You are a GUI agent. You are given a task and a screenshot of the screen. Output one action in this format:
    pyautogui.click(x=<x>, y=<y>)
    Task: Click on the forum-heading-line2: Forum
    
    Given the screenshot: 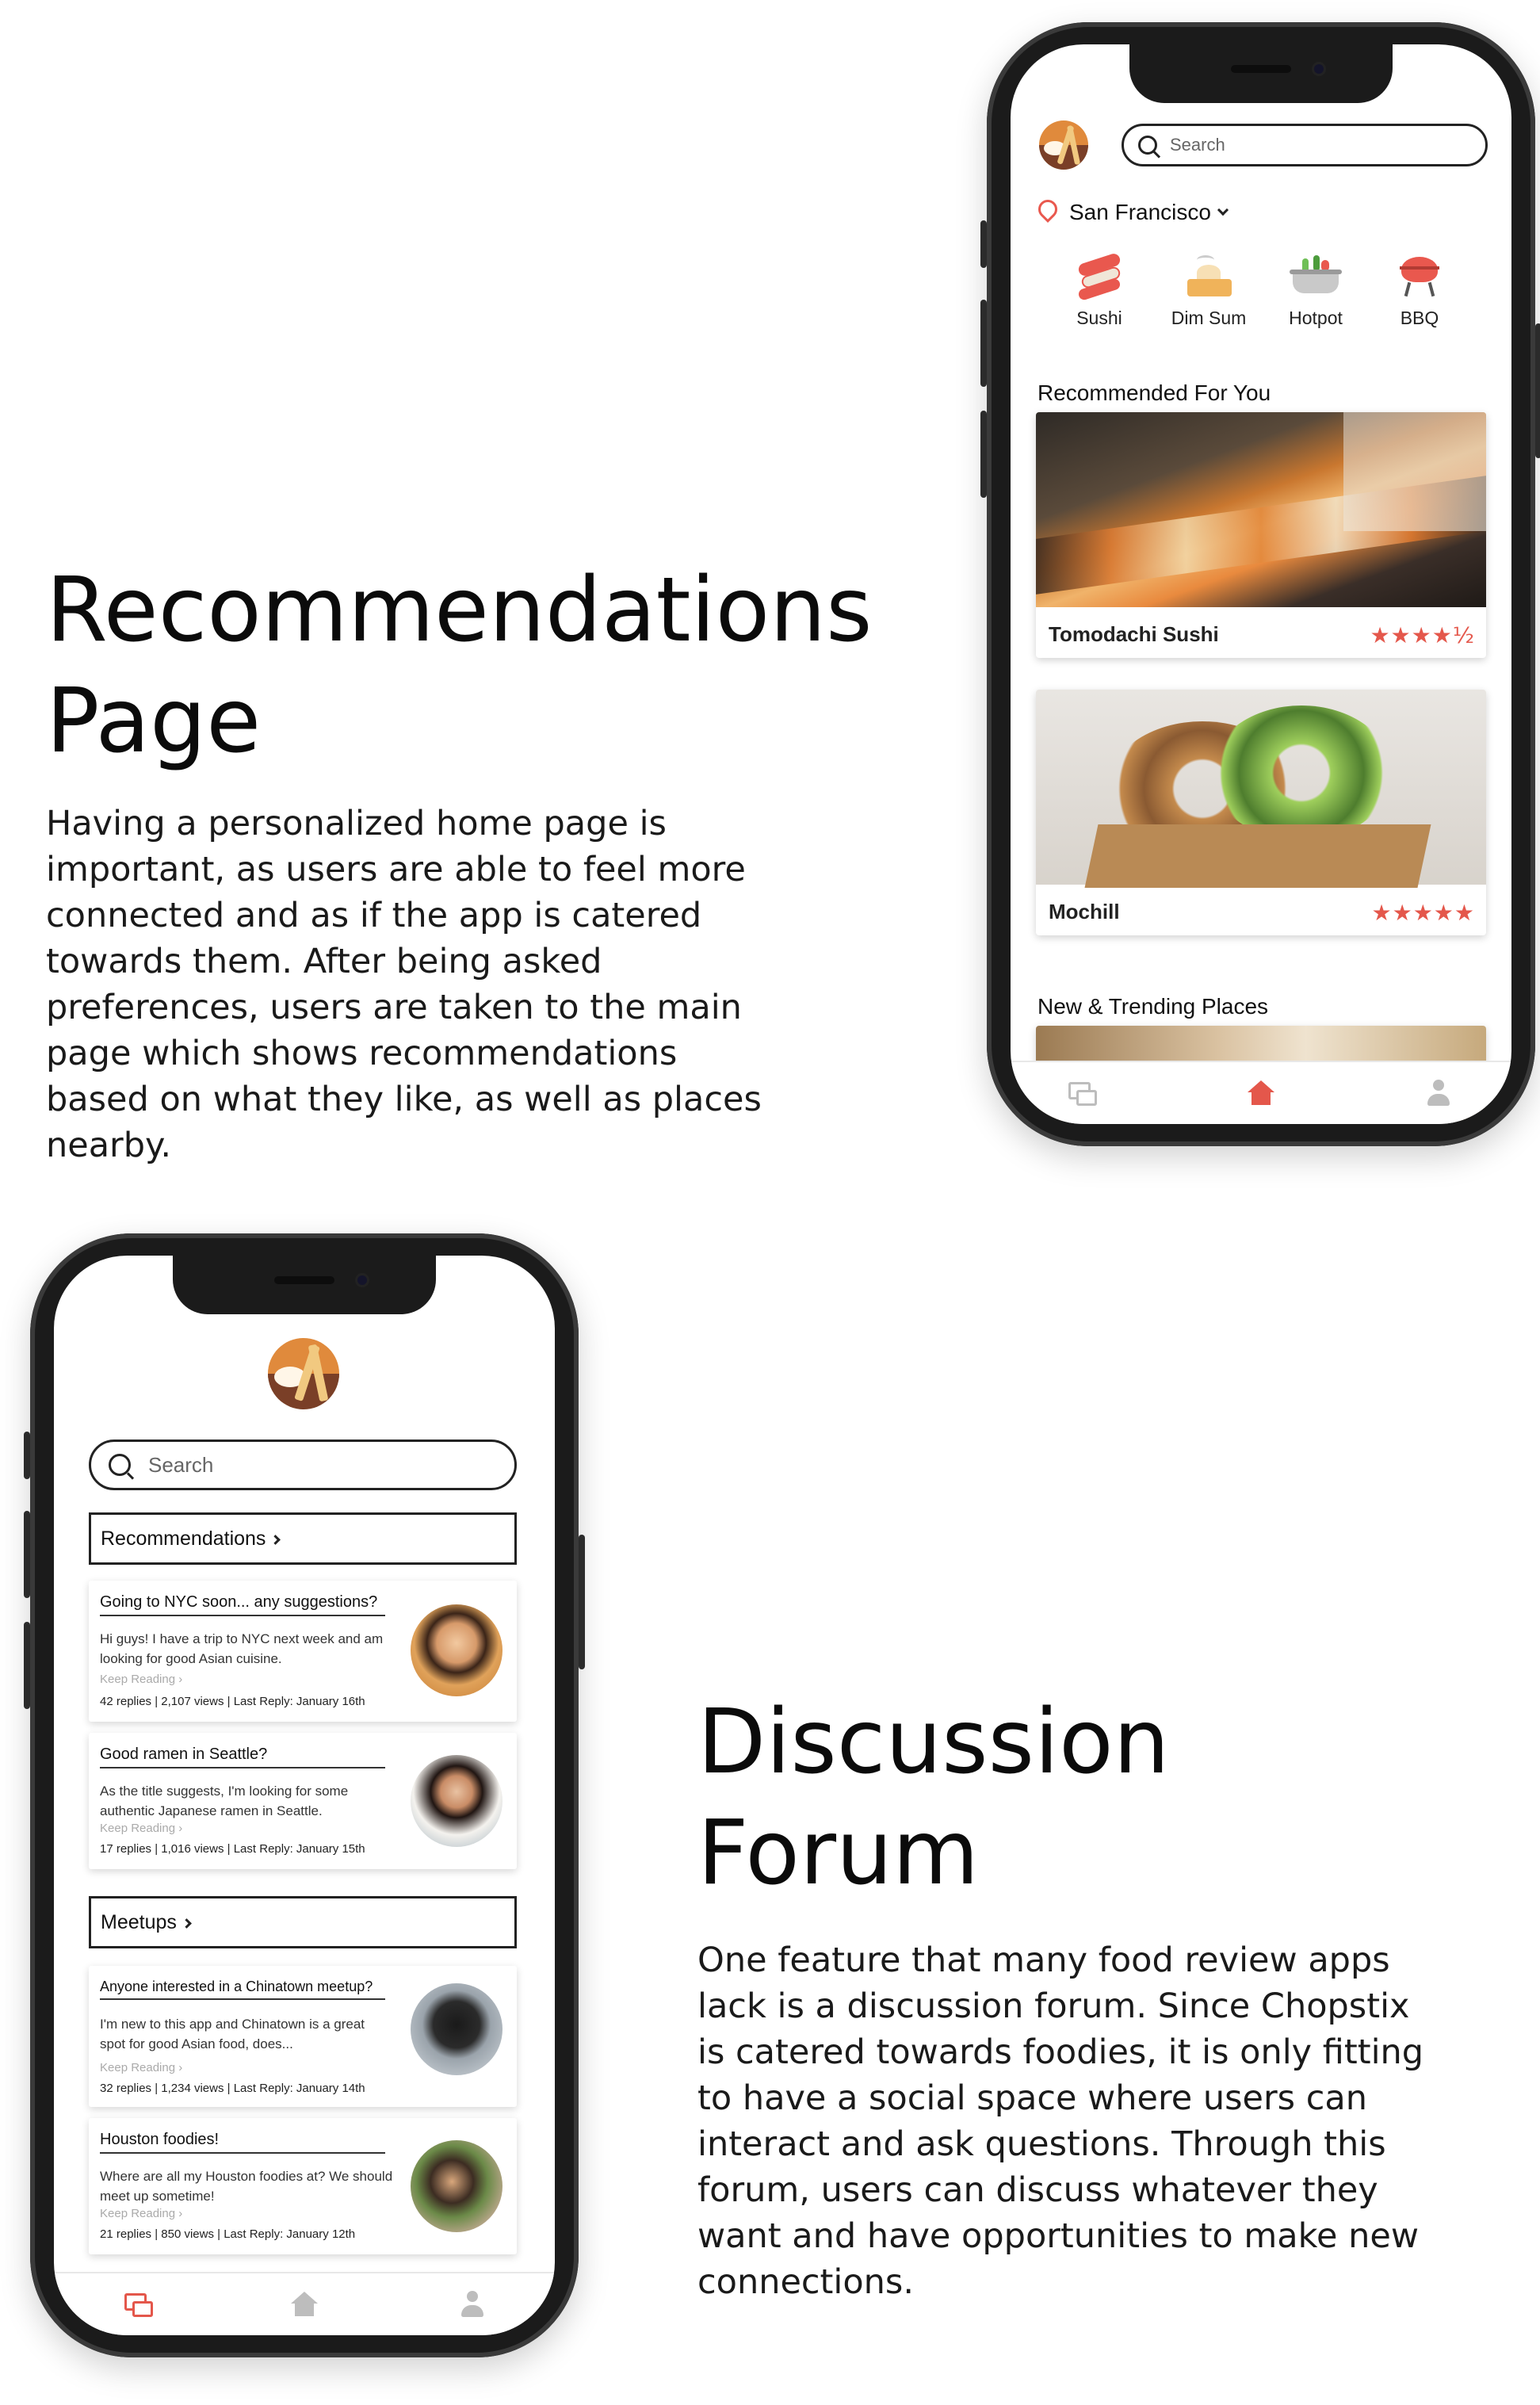 What is the action you would take?
    pyautogui.click(x=838, y=1853)
    